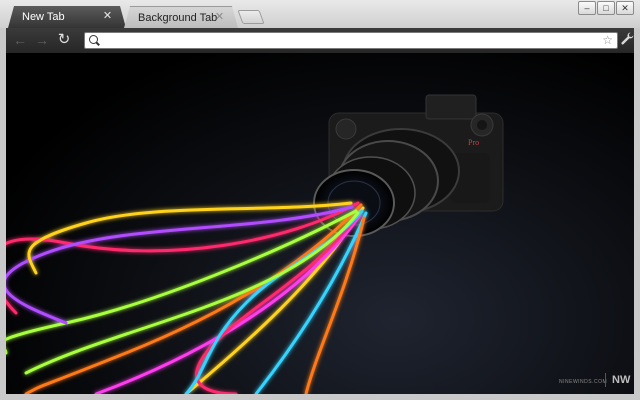 The image size is (640, 400). What do you see at coordinates (625, 8) in the screenshot?
I see `close-window-button: ✕` at bounding box center [625, 8].